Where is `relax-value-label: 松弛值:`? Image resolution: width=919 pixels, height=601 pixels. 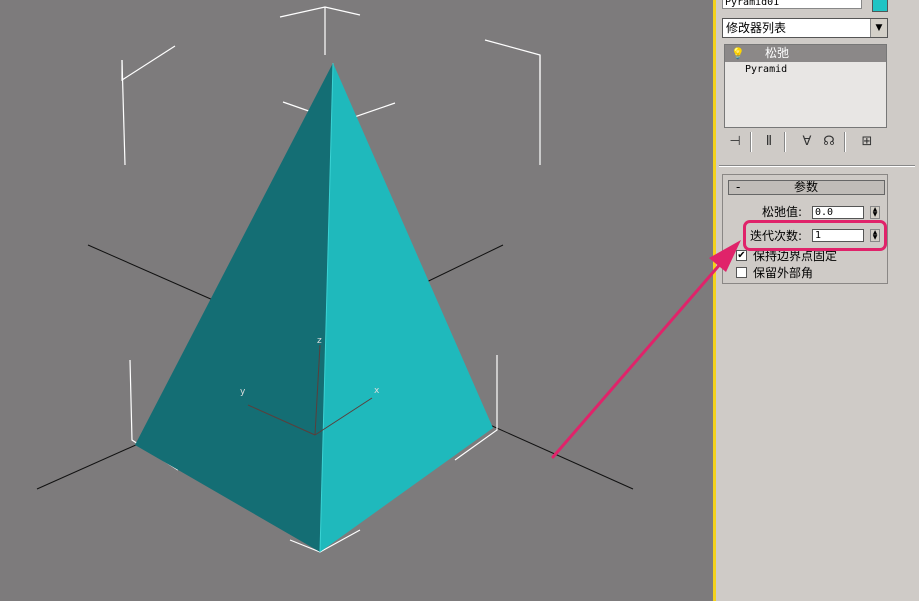 relax-value-label: 松弛值: is located at coordinates (782, 212).